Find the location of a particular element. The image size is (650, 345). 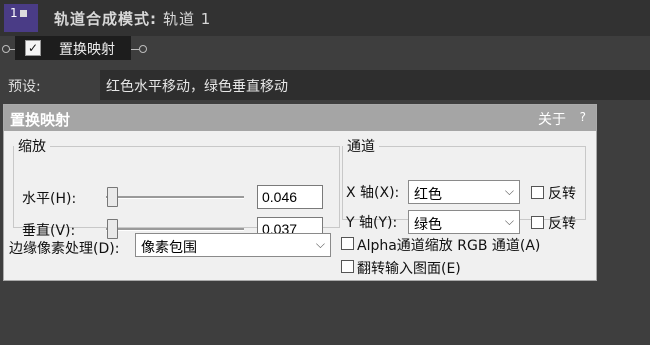

track-composite-mode: 轨道合成模式: 轨道 1 is located at coordinates (132, 18).